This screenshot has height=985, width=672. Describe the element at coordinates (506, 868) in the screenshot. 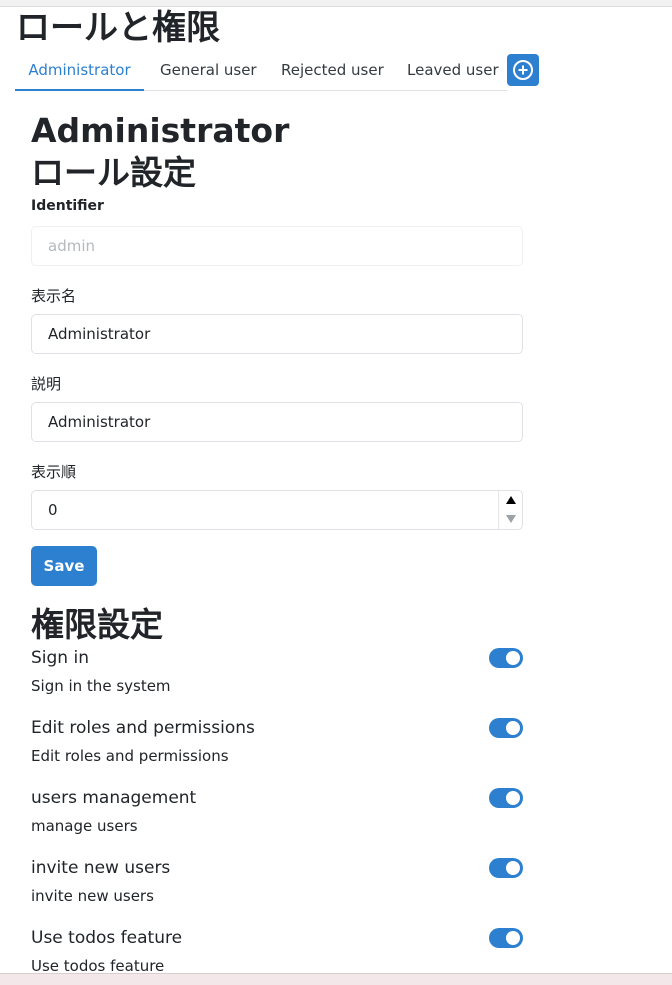

I see `permission-toggle-invite-users` at that location.